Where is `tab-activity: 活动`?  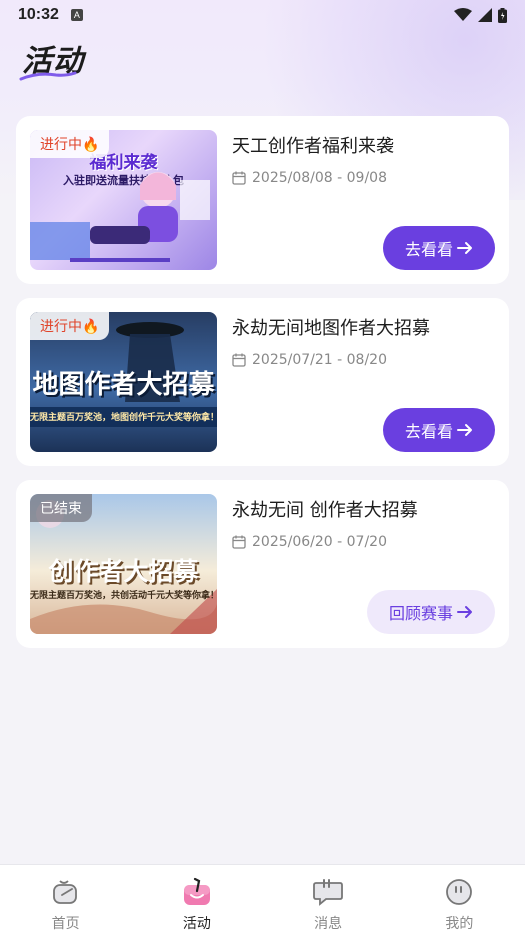 tab-activity: 活动 is located at coordinates (196, 900).